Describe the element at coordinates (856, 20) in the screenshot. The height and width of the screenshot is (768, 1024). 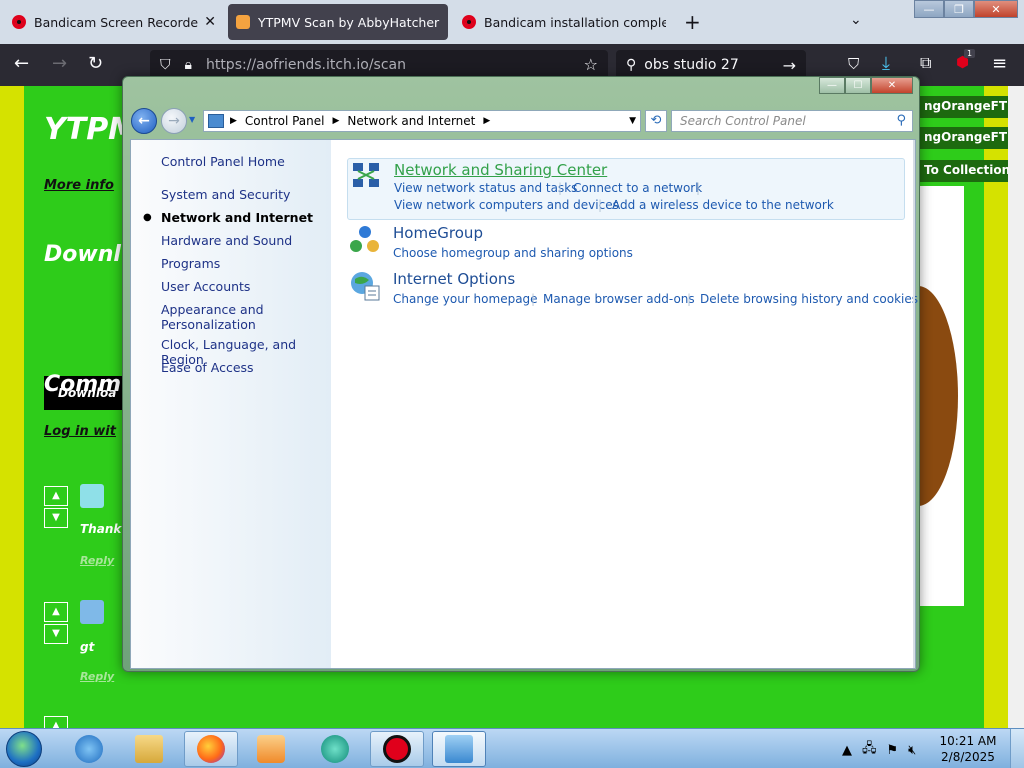
I see `list-all-tabs-button: ⌄` at that location.